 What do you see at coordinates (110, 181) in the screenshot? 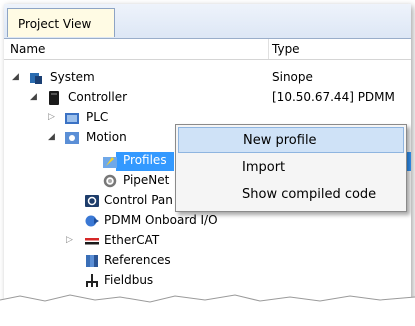
I see `gear-icon` at bounding box center [110, 181].